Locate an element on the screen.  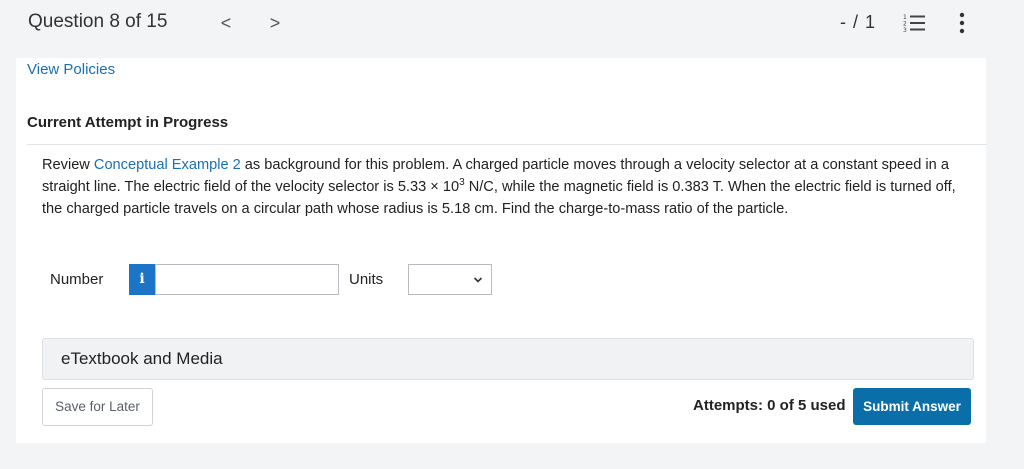
number-input is located at coordinates (247, 279).